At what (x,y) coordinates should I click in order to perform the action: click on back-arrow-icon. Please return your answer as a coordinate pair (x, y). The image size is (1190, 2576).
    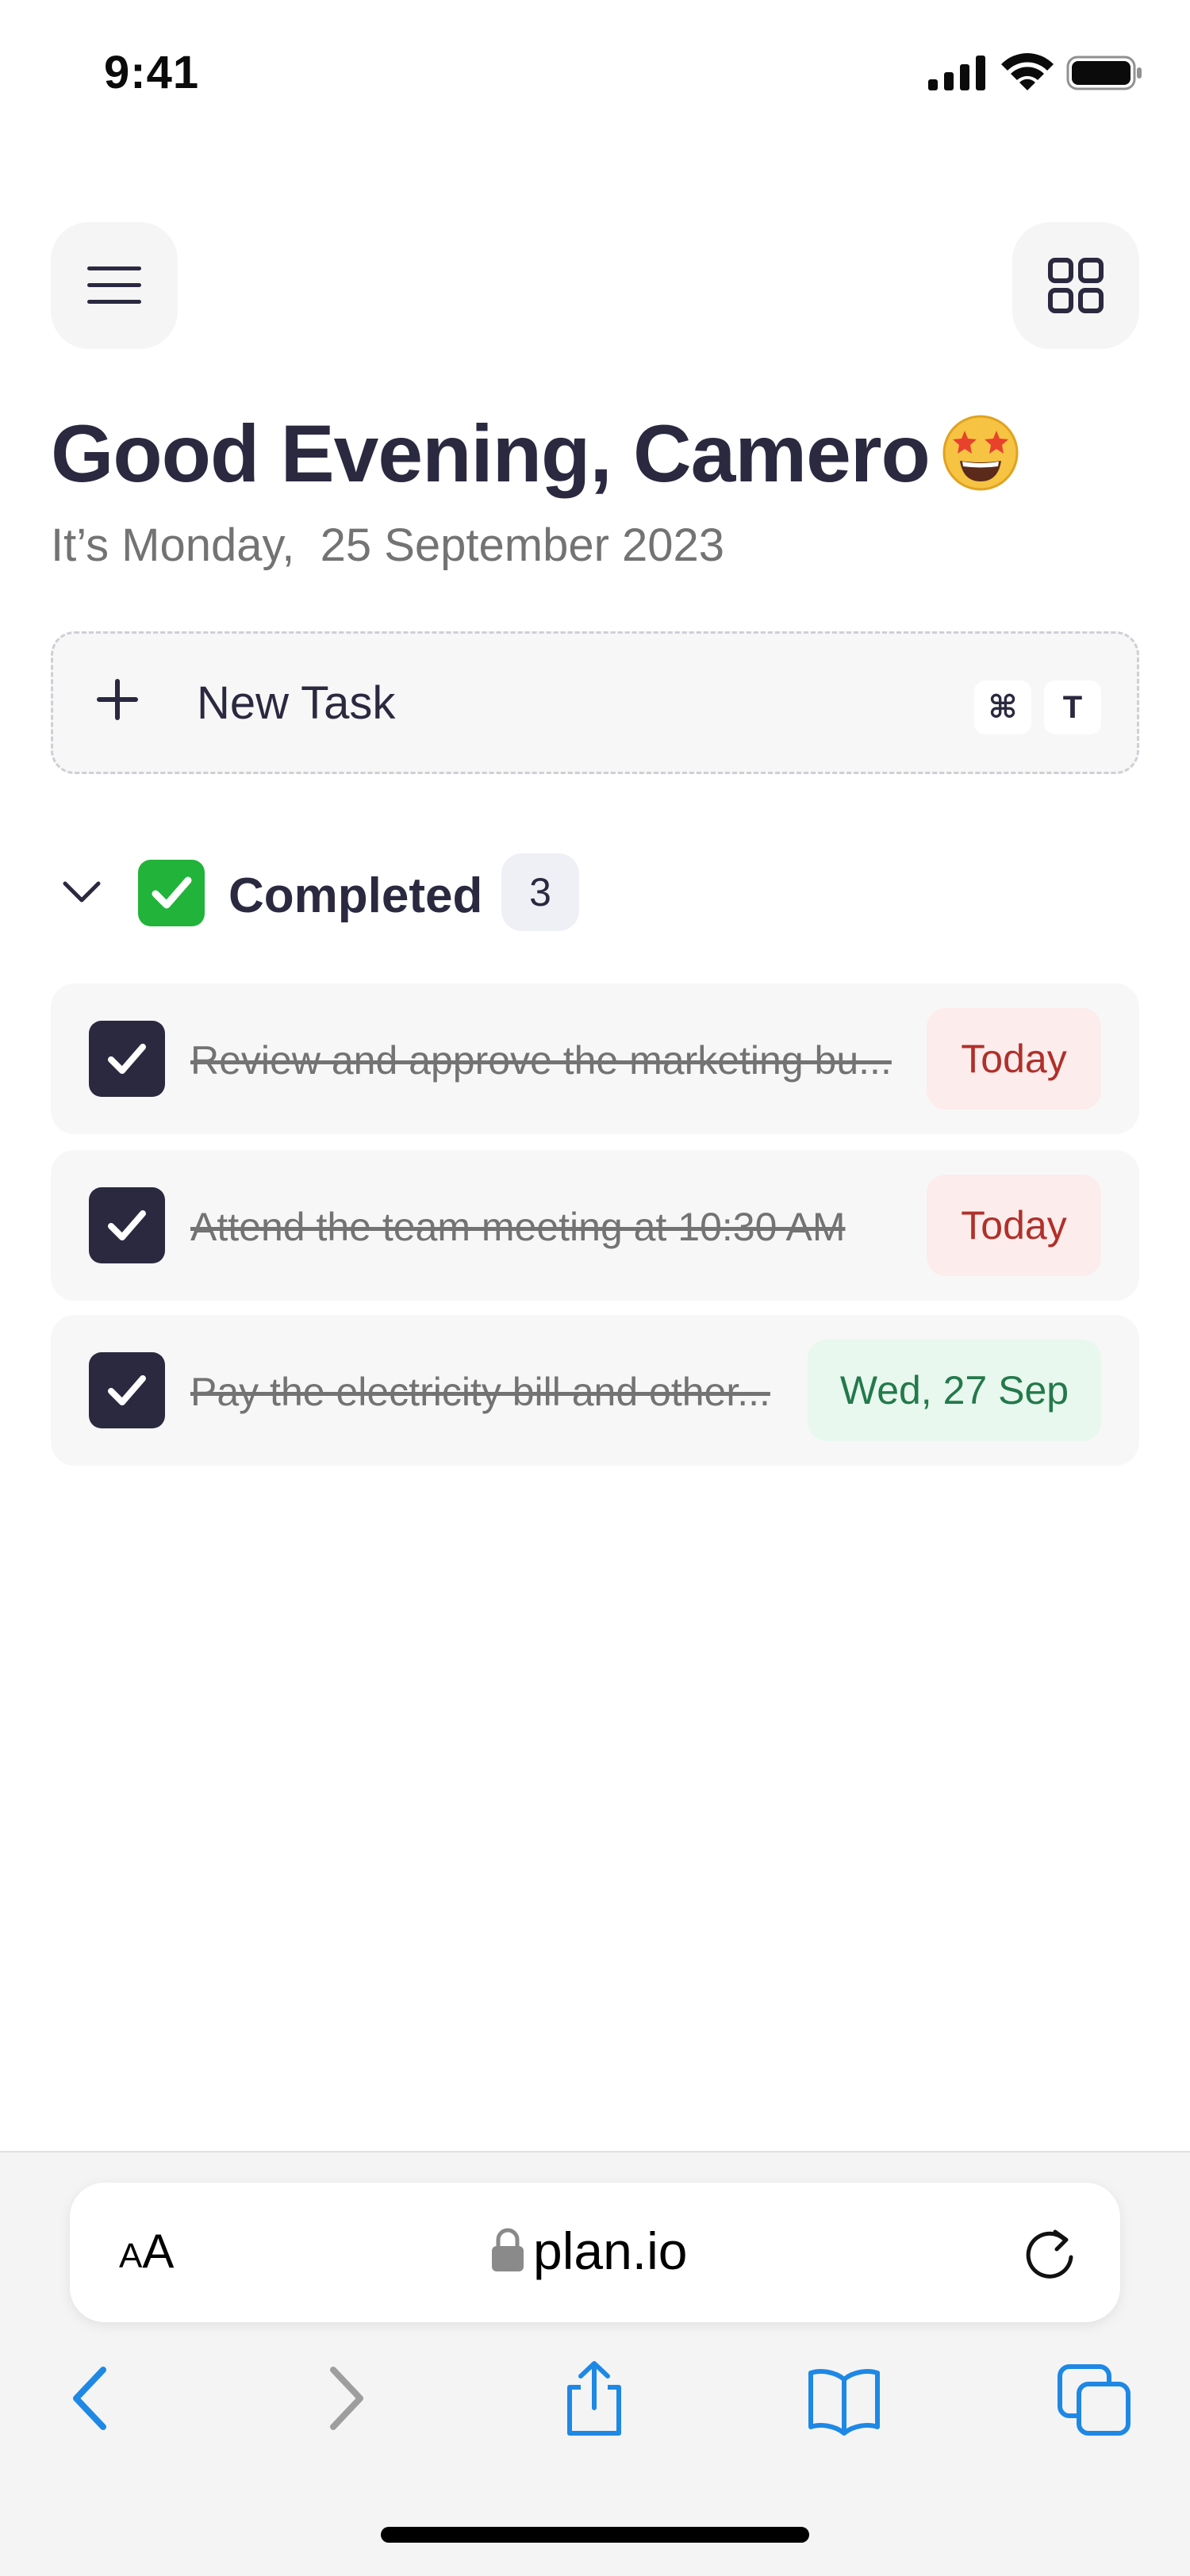
    Looking at the image, I should click on (89, 2398).